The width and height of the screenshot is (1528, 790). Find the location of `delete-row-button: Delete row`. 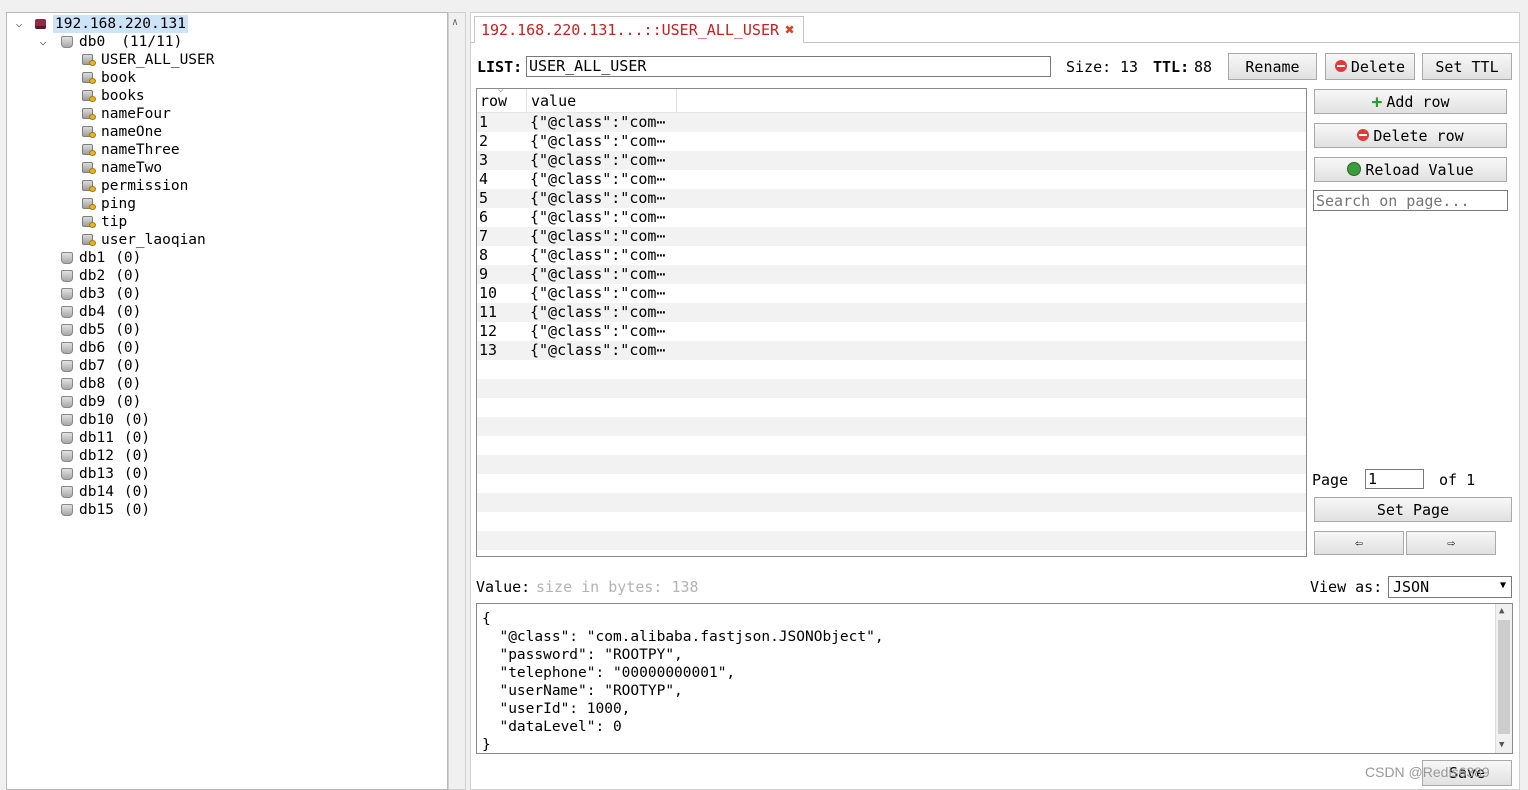

delete-row-button: Delete row is located at coordinates (1410, 135).